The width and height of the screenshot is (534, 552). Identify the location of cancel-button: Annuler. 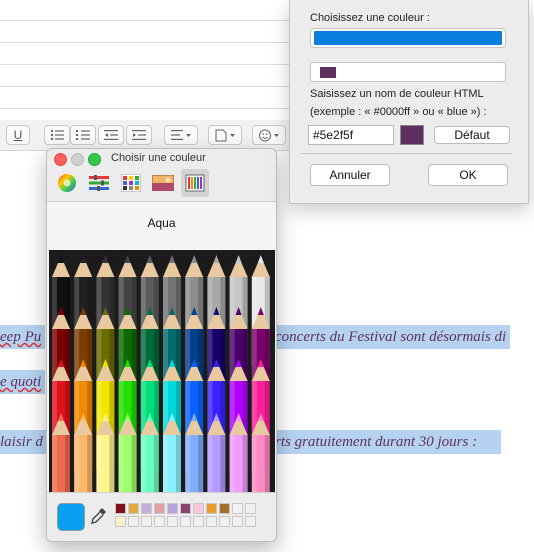
(350, 175).